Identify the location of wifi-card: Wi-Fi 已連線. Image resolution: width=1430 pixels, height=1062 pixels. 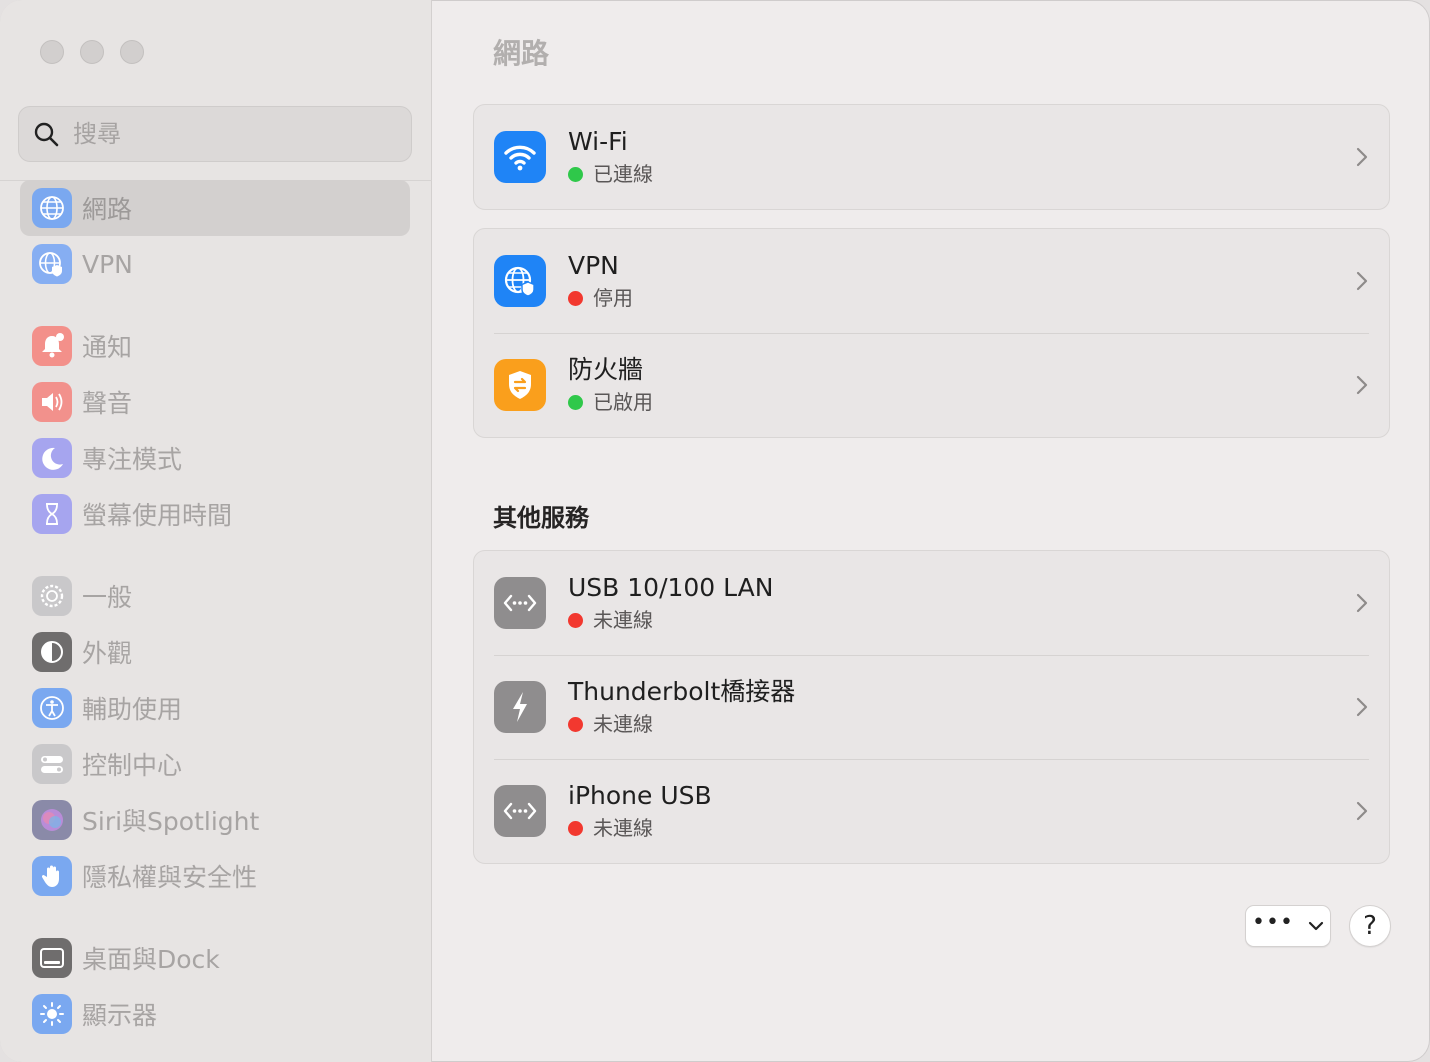
(931, 157).